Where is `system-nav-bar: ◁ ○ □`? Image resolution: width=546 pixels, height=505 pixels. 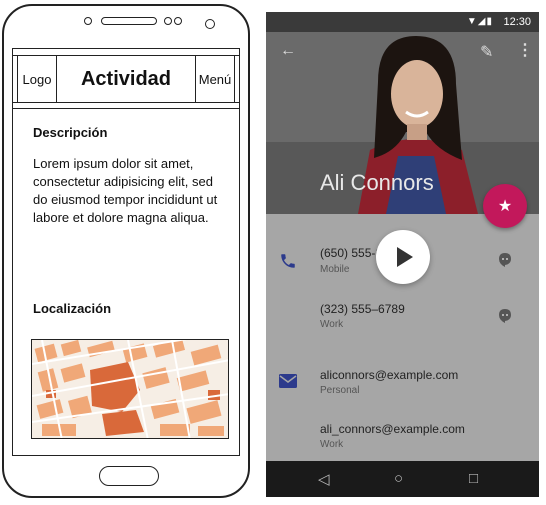 system-nav-bar: ◁ ○ □ is located at coordinates (402, 479).